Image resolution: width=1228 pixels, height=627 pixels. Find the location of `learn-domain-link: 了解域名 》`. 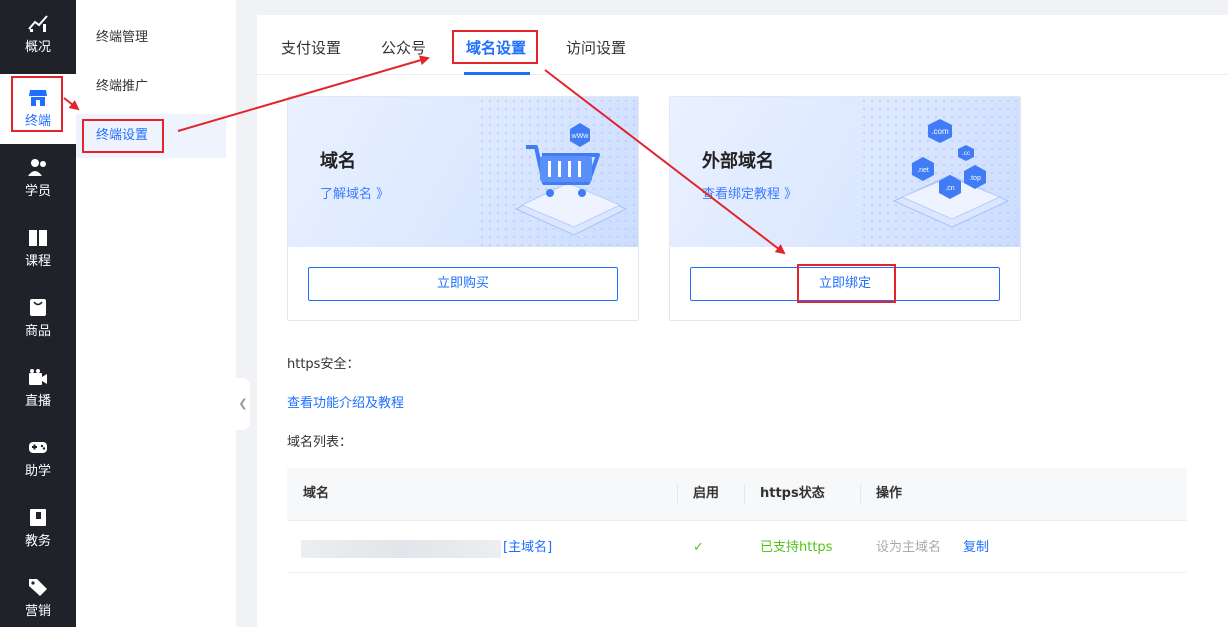

learn-domain-link: 了解域名 》 is located at coordinates (354, 192).